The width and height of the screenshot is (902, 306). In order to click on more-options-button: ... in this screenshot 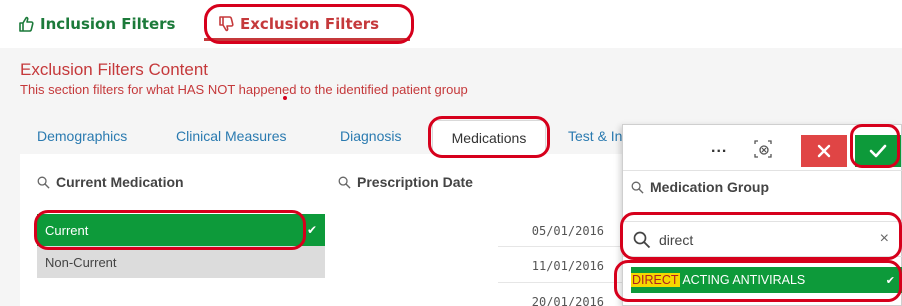, I will do `click(719, 148)`.